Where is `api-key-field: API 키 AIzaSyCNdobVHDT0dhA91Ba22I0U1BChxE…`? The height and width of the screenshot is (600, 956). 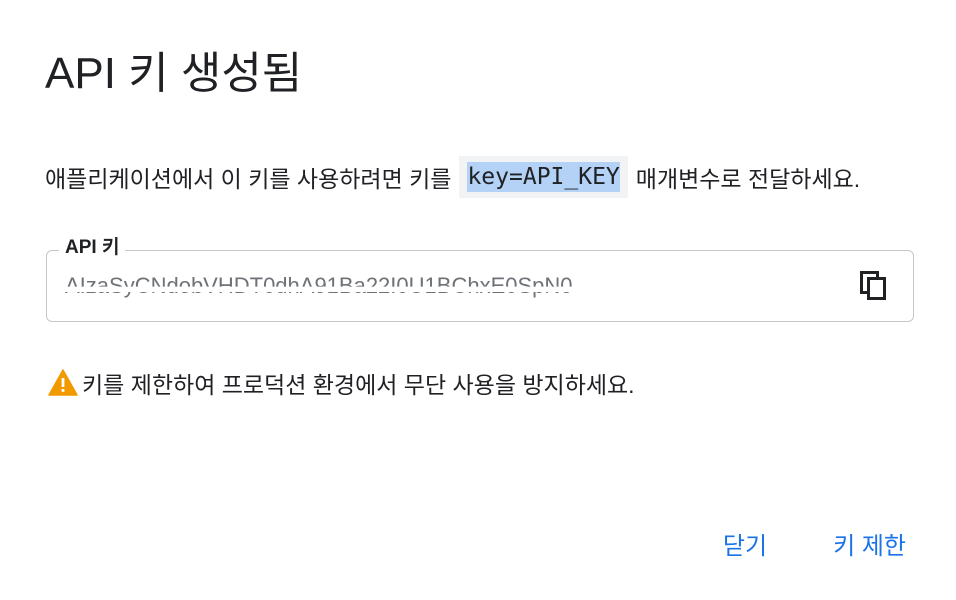
api-key-field: API 키 AIzaSyCNdobVHDT0dhA91Ba22I0U1BChxE… is located at coordinates (480, 279).